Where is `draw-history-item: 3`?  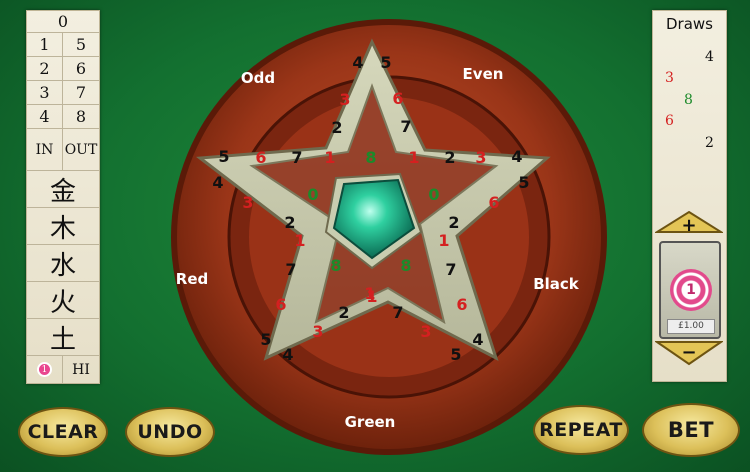 draw-history-item: 3 is located at coordinates (669, 78).